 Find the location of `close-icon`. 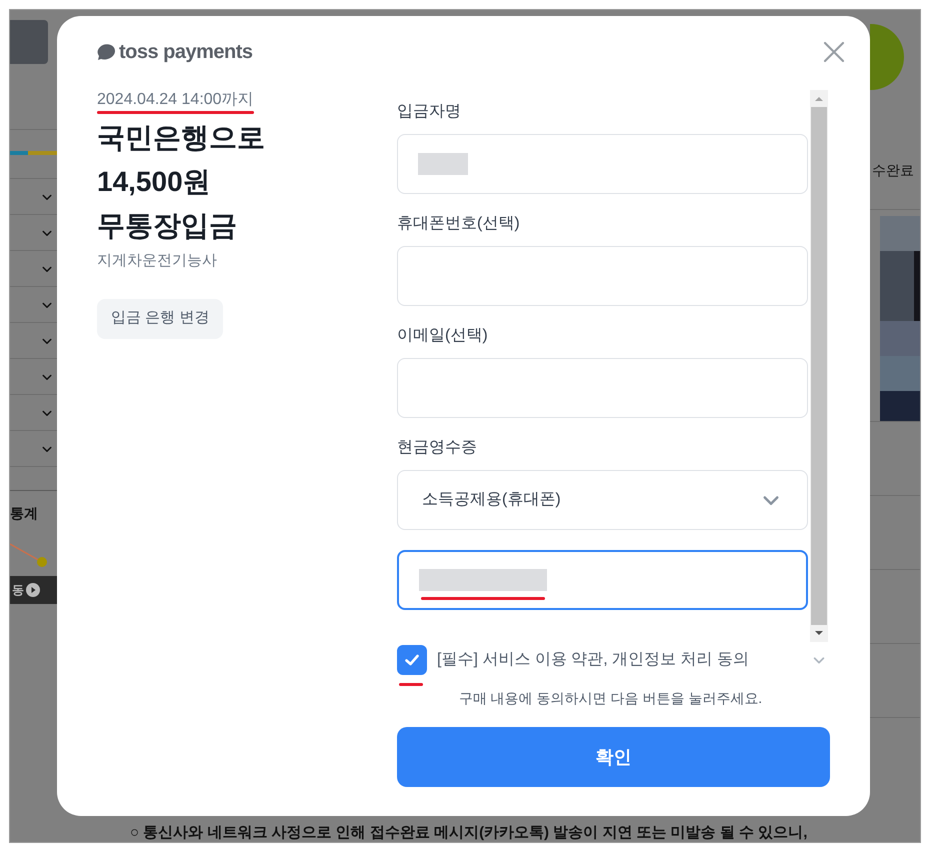

close-icon is located at coordinates (834, 52).